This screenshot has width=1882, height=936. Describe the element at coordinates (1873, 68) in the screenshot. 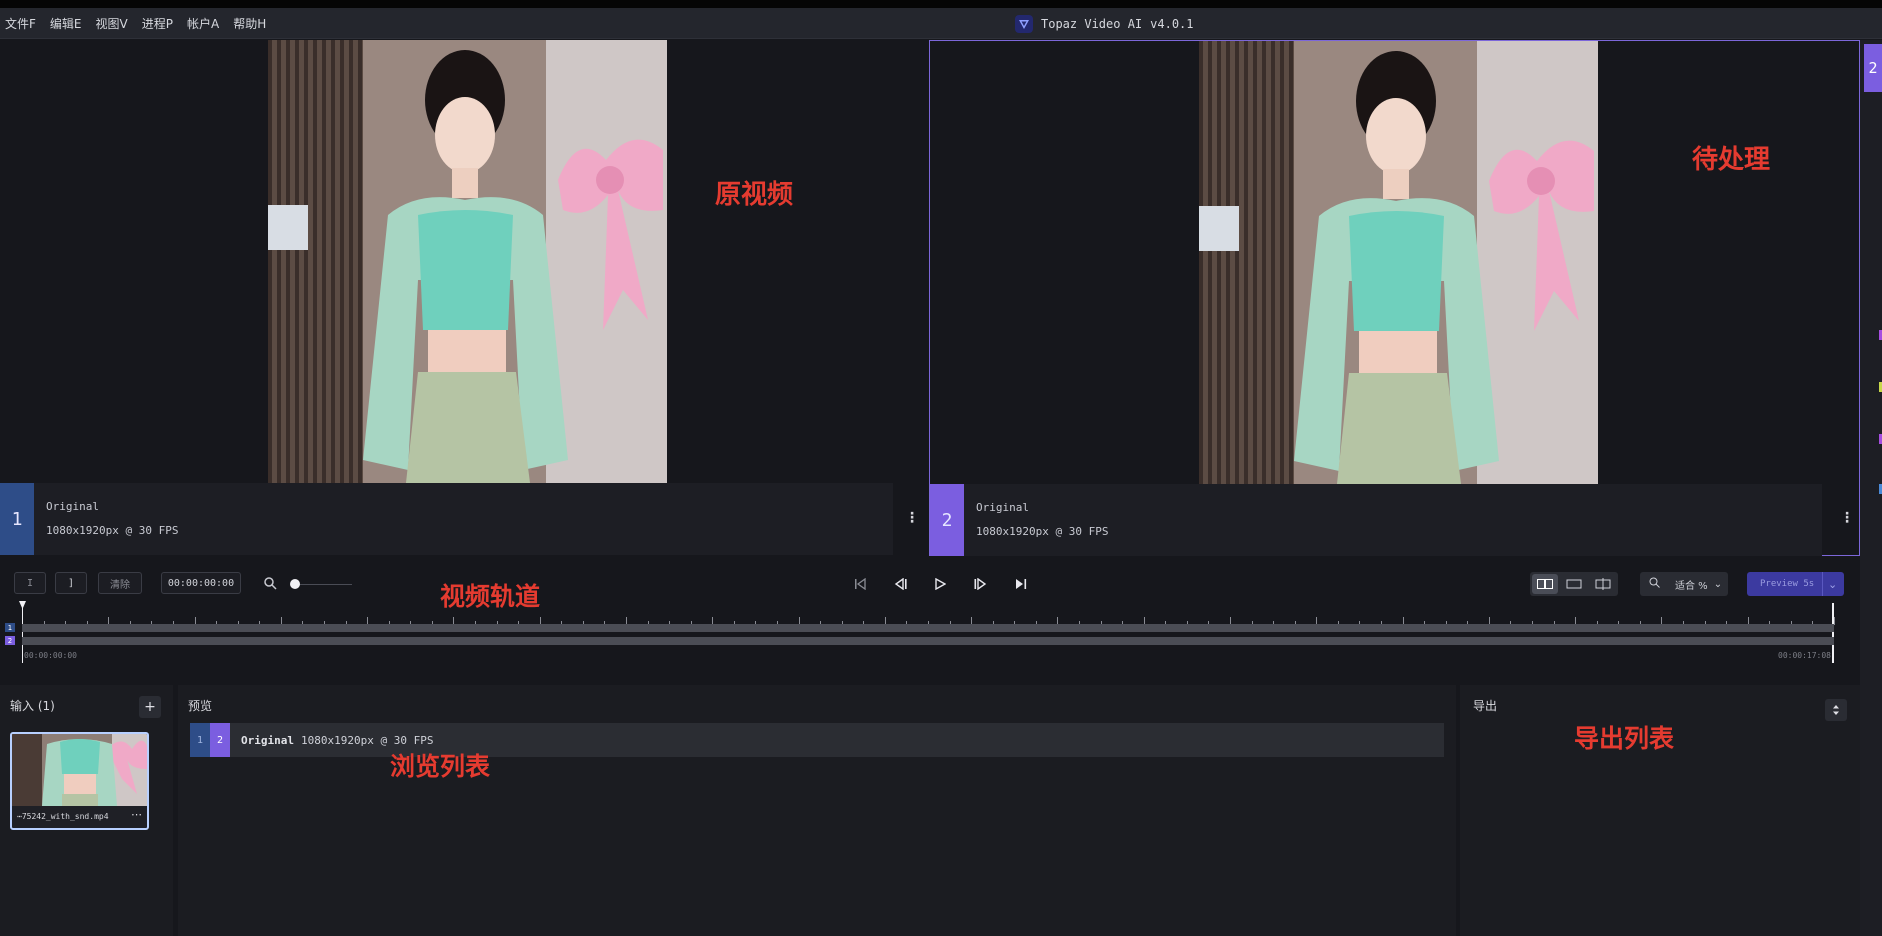

I see `right-panel-tab: 2` at that location.